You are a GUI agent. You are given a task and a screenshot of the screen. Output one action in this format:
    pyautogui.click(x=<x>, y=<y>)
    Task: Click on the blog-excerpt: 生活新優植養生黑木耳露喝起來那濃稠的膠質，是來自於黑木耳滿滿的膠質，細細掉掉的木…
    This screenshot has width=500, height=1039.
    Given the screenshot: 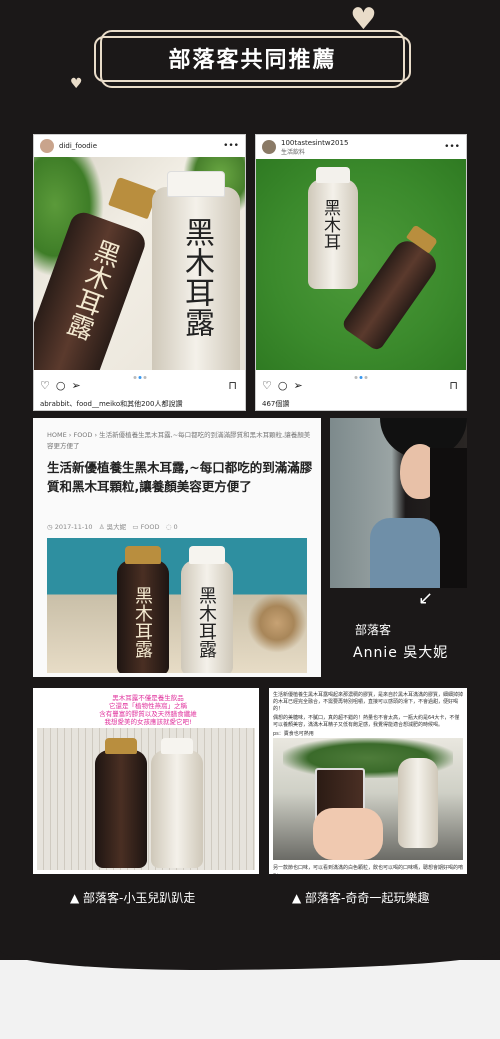 What is the action you would take?
    pyautogui.click(x=368, y=715)
    